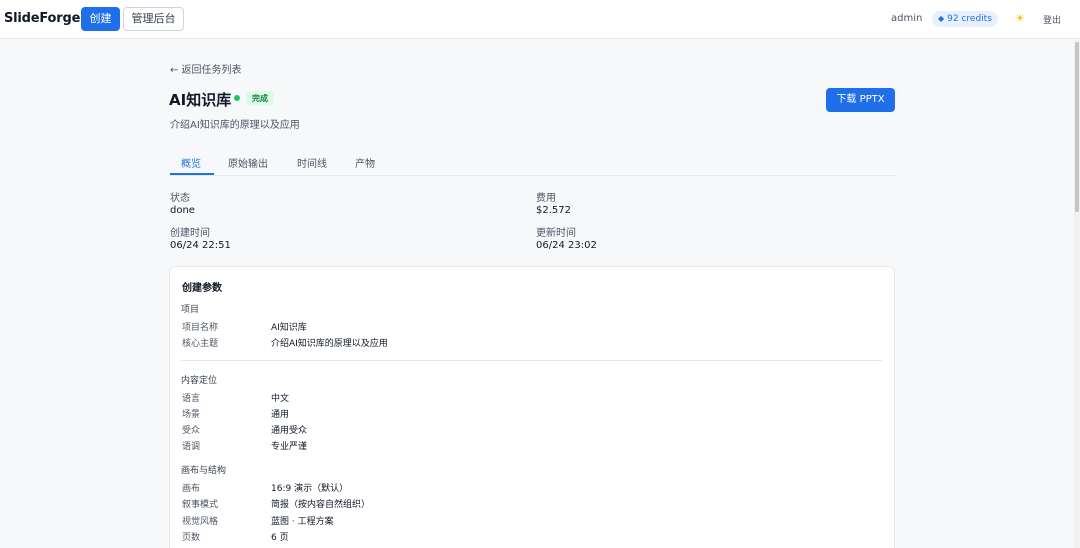 The height and width of the screenshot is (548, 1080). What do you see at coordinates (204, 471) in the screenshot?
I see `section-canvas-heading: 画布与结构` at bounding box center [204, 471].